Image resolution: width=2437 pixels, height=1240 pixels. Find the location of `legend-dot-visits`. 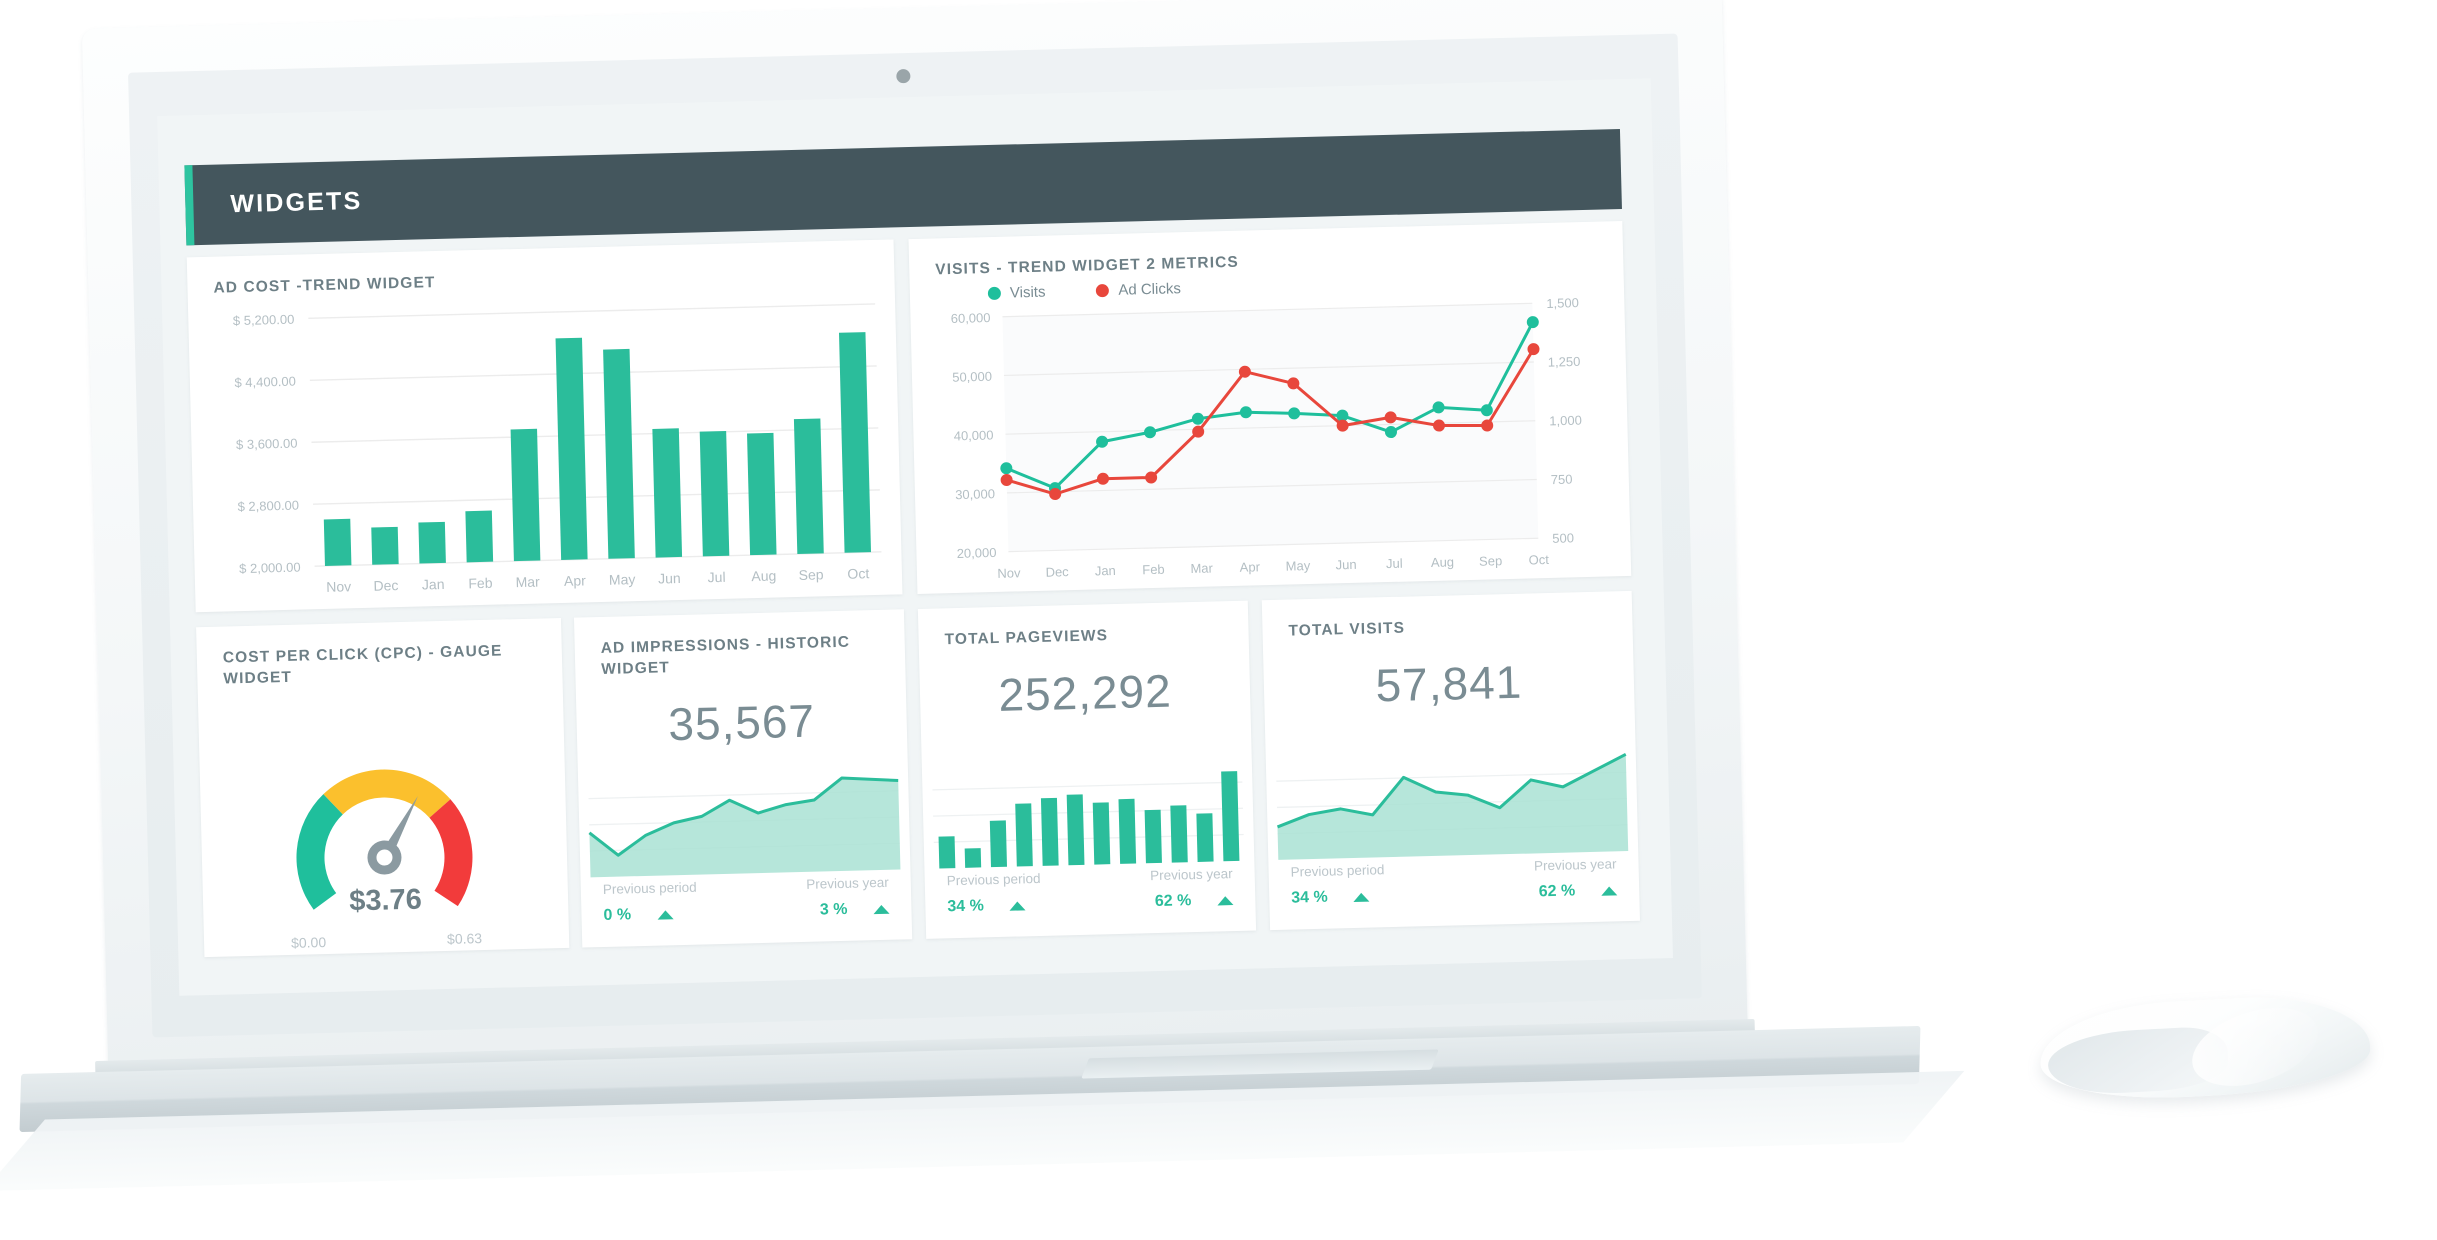

legend-dot-visits is located at coordinates (994, 294).